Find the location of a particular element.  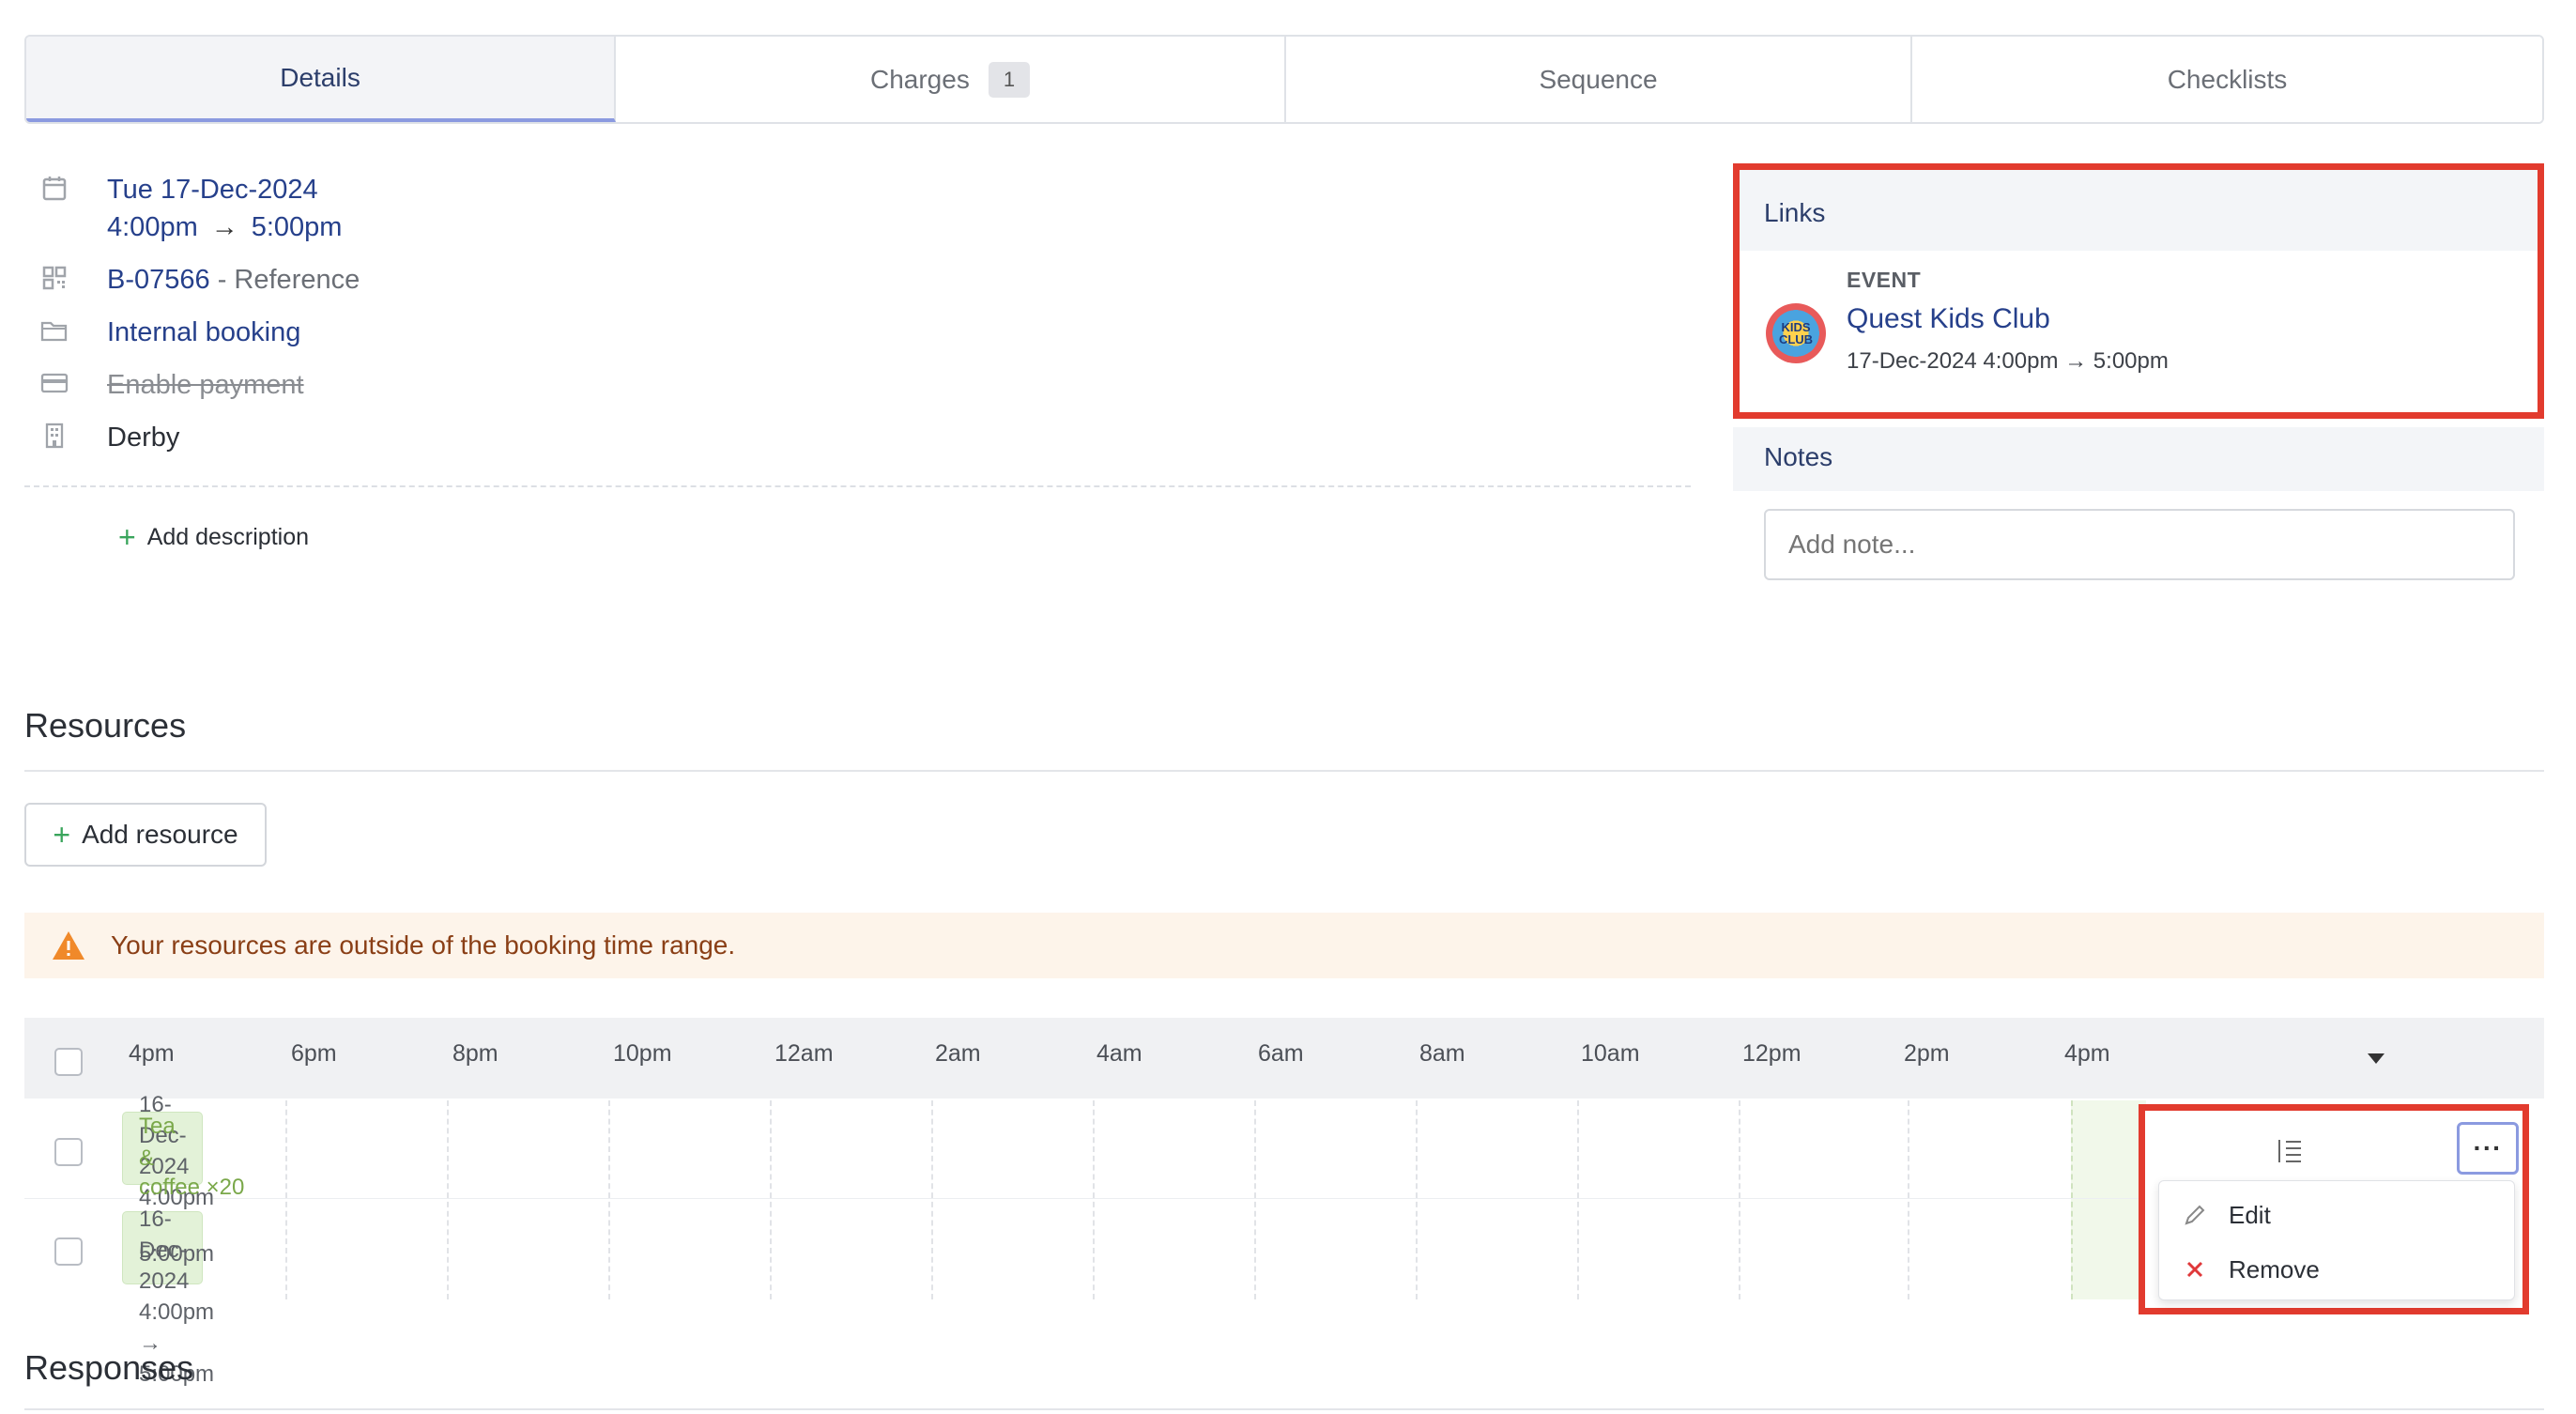

tab-bar: Details Charges 1 Sequence Checklists is located at coordinates (1284, 80).